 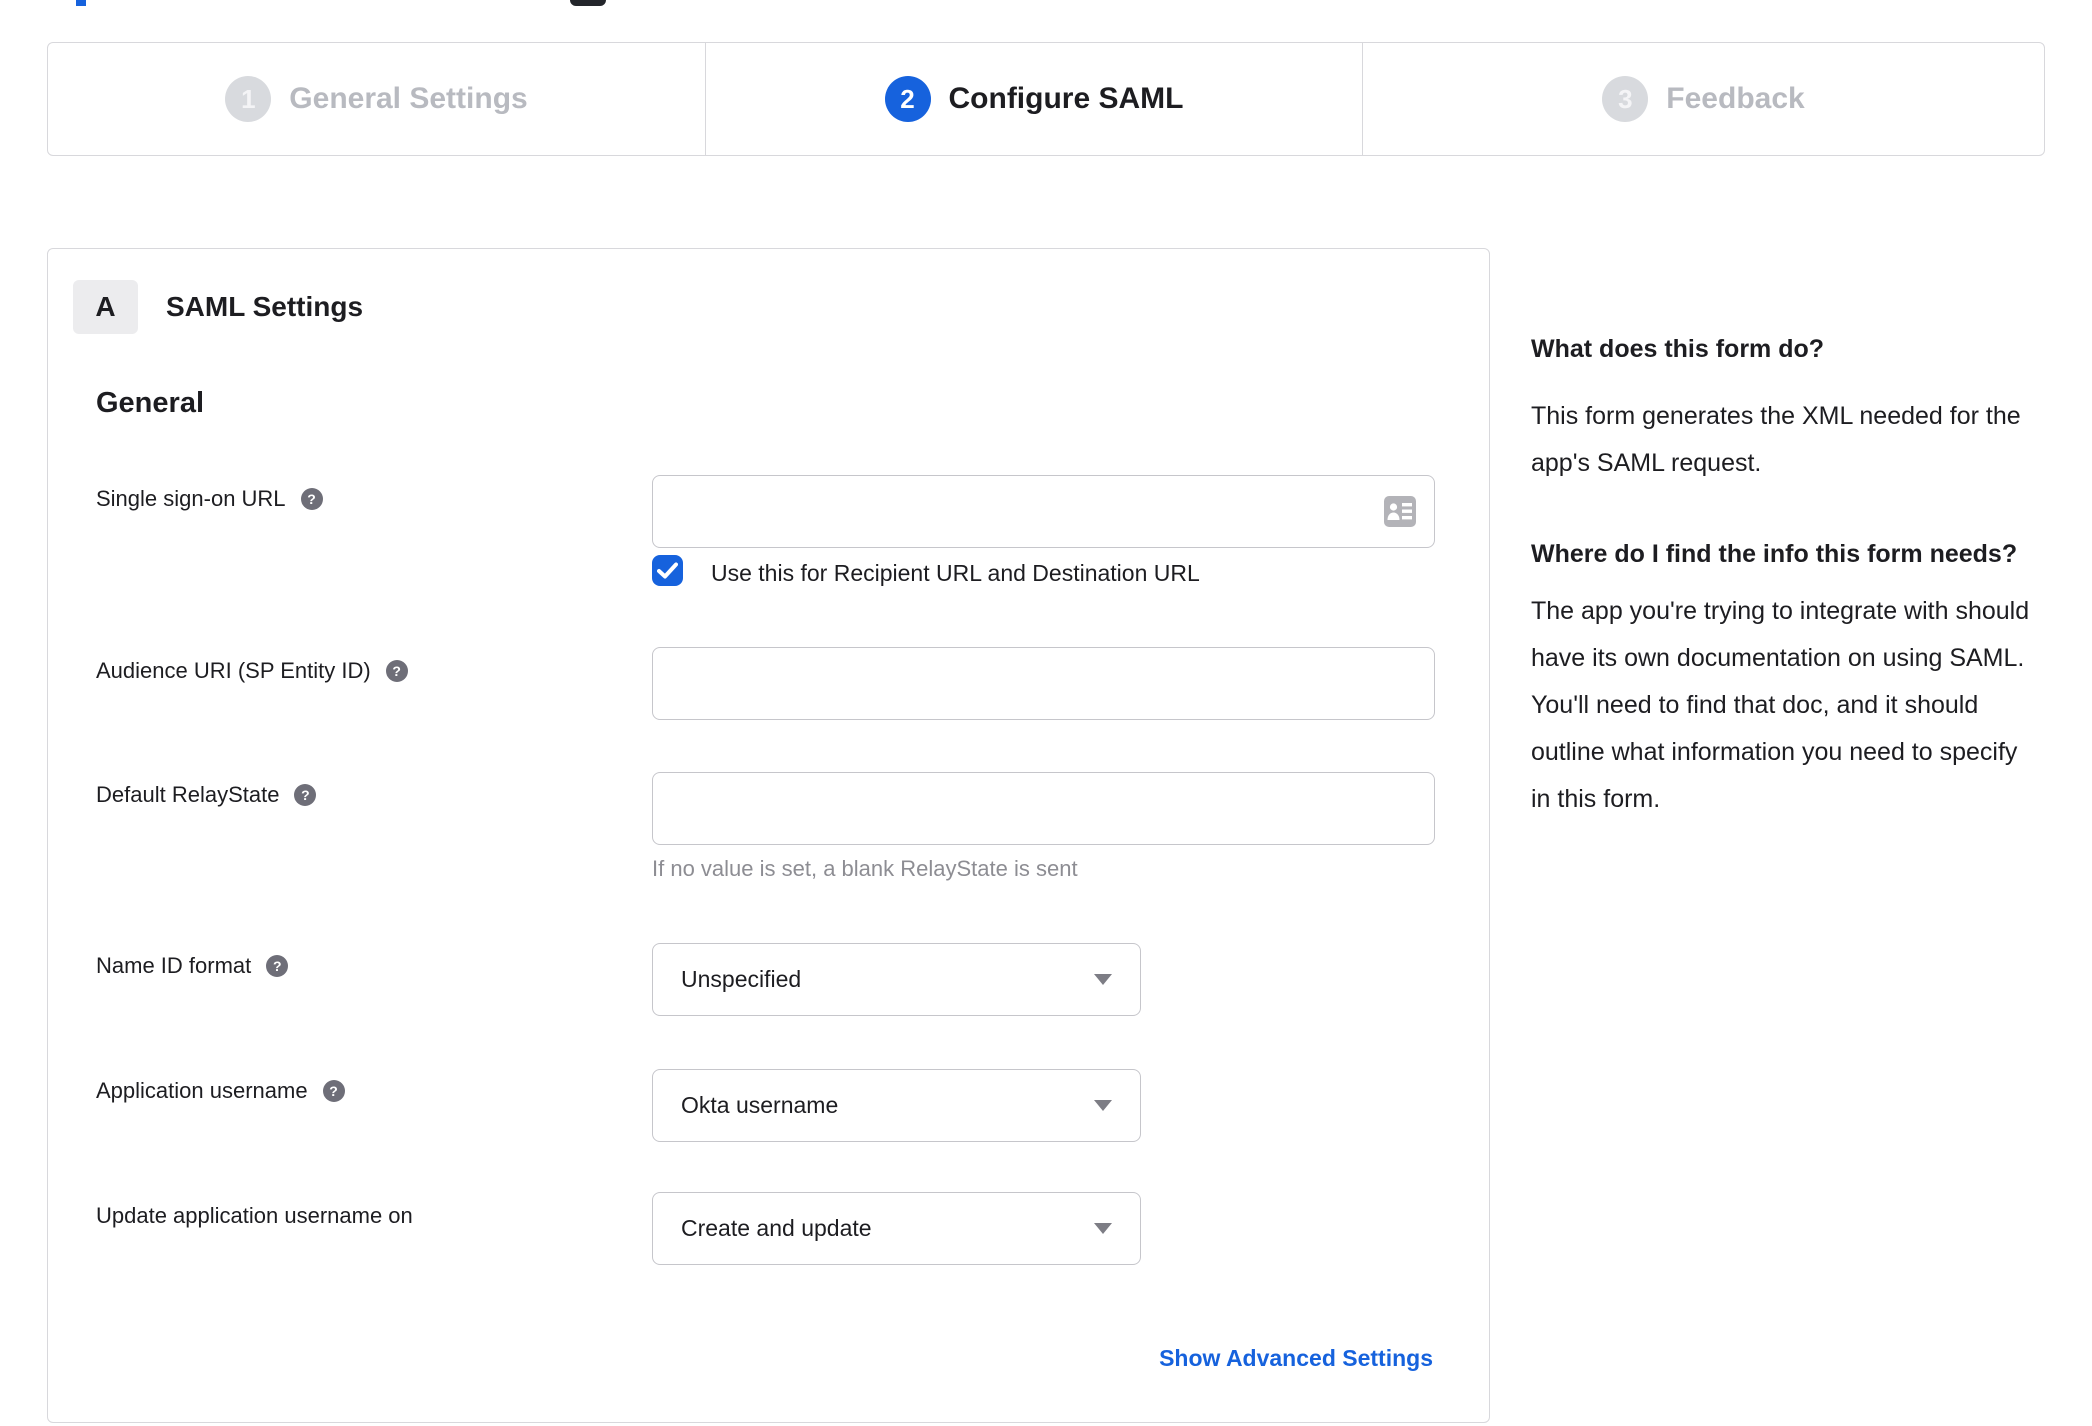 What do you see at coordinates (188, 794) in the screenshot?
I see `relay-state-label: Default RelayState` at bounding box center [188, 794].